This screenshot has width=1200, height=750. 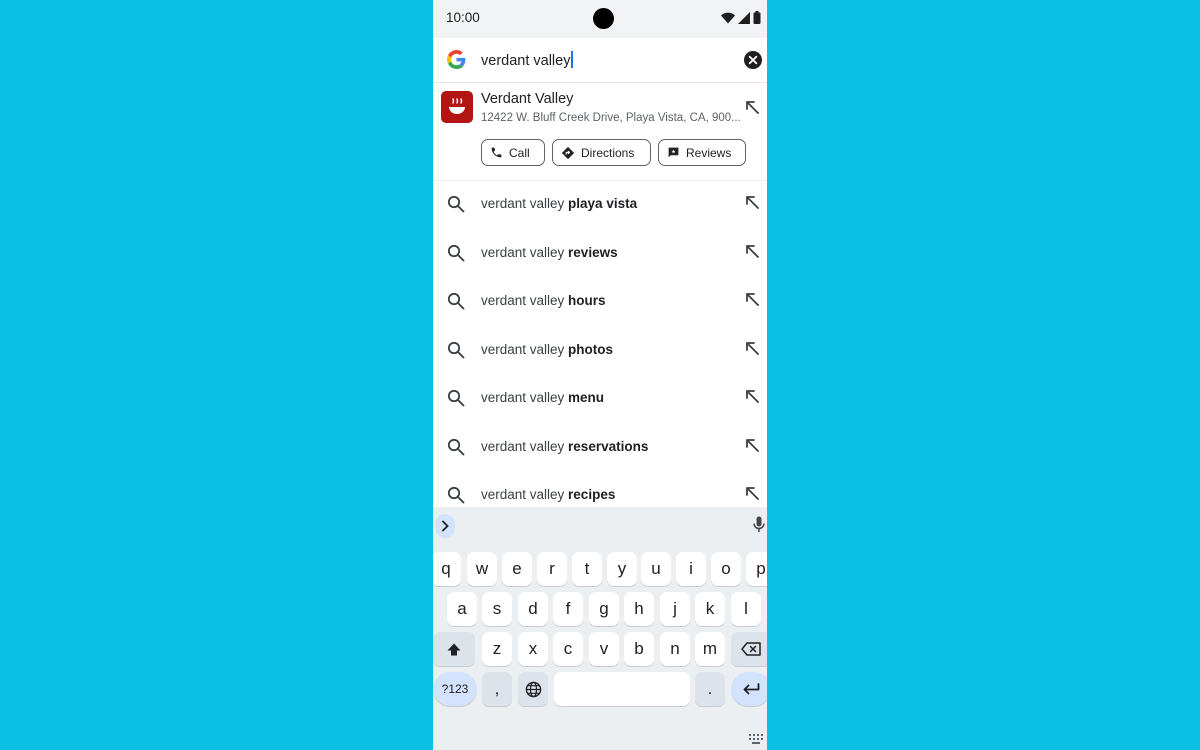 I want to click on reviews-label: Reviews, so click(x=709, y=152).